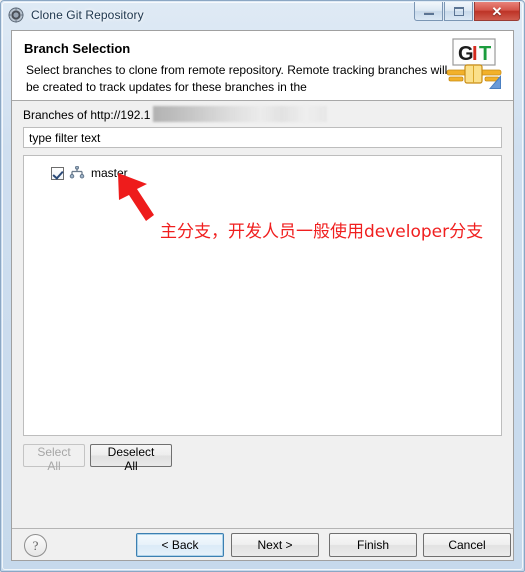 This screenshot has width=525, height=572. What do you see at coordinates (35, 545) in the screenshot?
I see `help-button: ?` at bounding box center [35, 545].